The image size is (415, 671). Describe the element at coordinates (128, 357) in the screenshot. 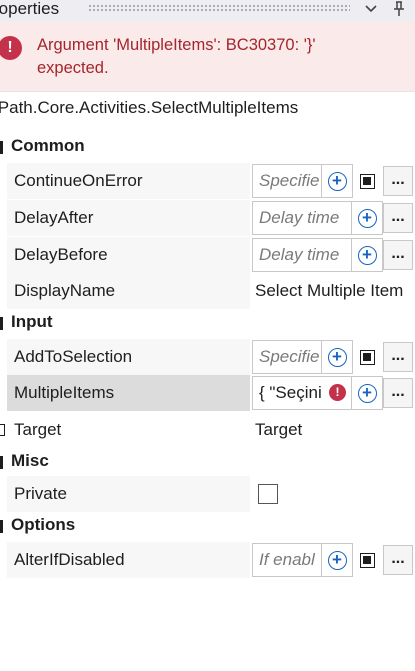

I see `prop-name: AddToSelection` at that location.